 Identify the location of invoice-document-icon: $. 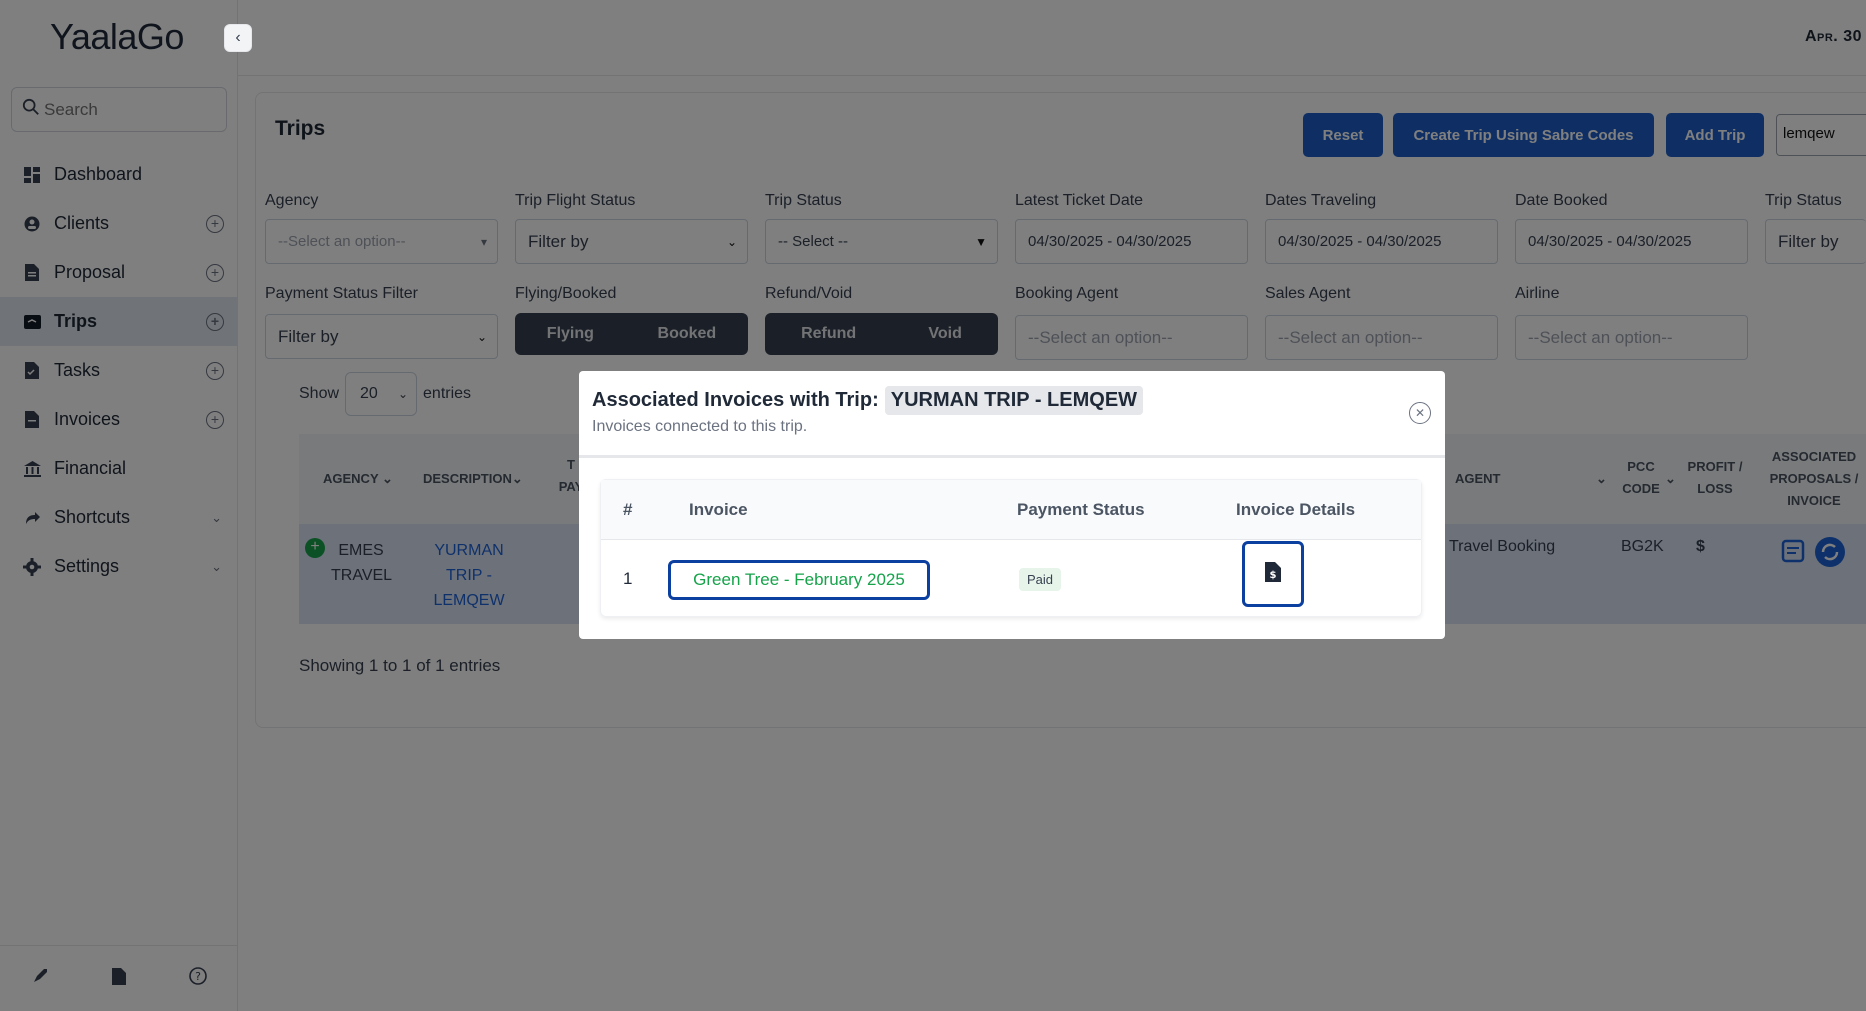
(1273, 574).